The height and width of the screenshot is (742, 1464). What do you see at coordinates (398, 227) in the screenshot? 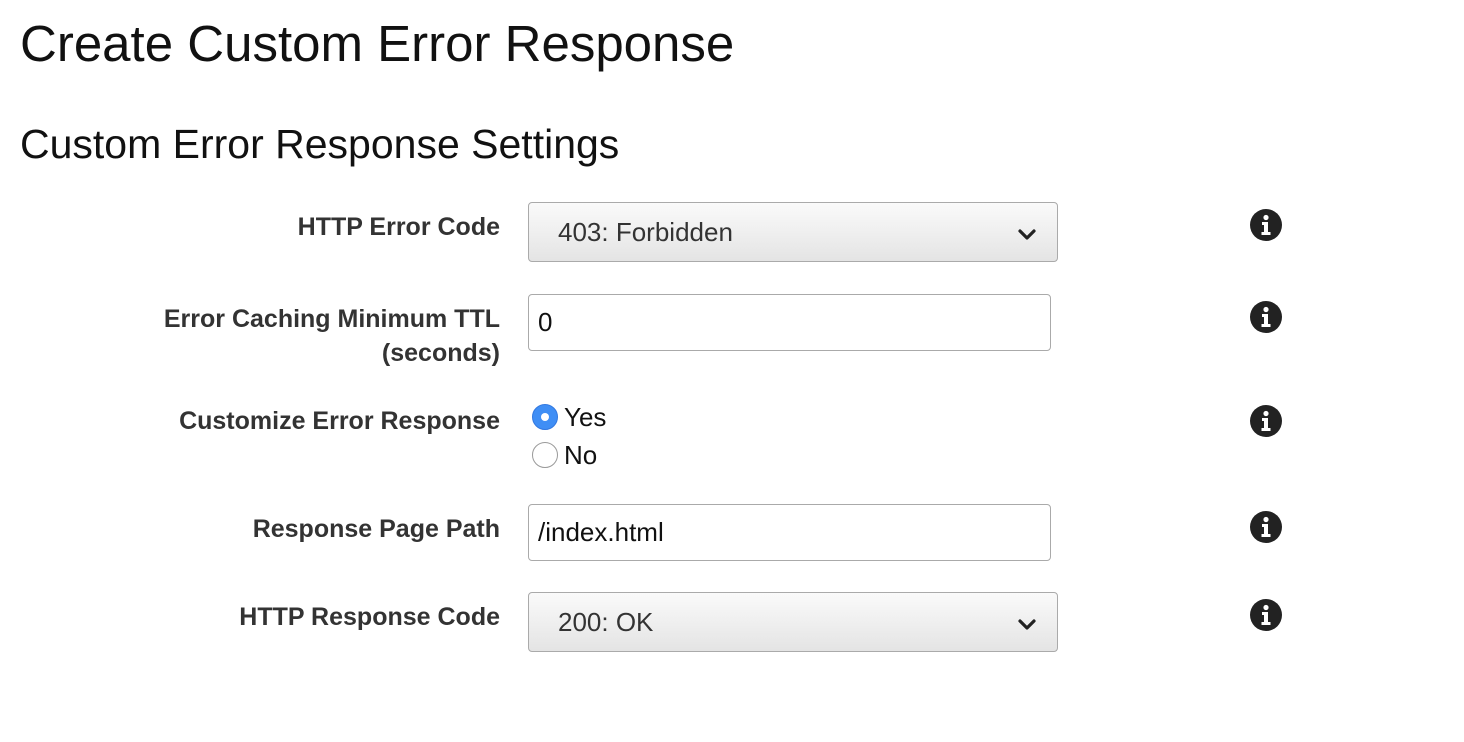
I see `http-error-code-label: HTTP Error Code` at bounding box center [398, 227].